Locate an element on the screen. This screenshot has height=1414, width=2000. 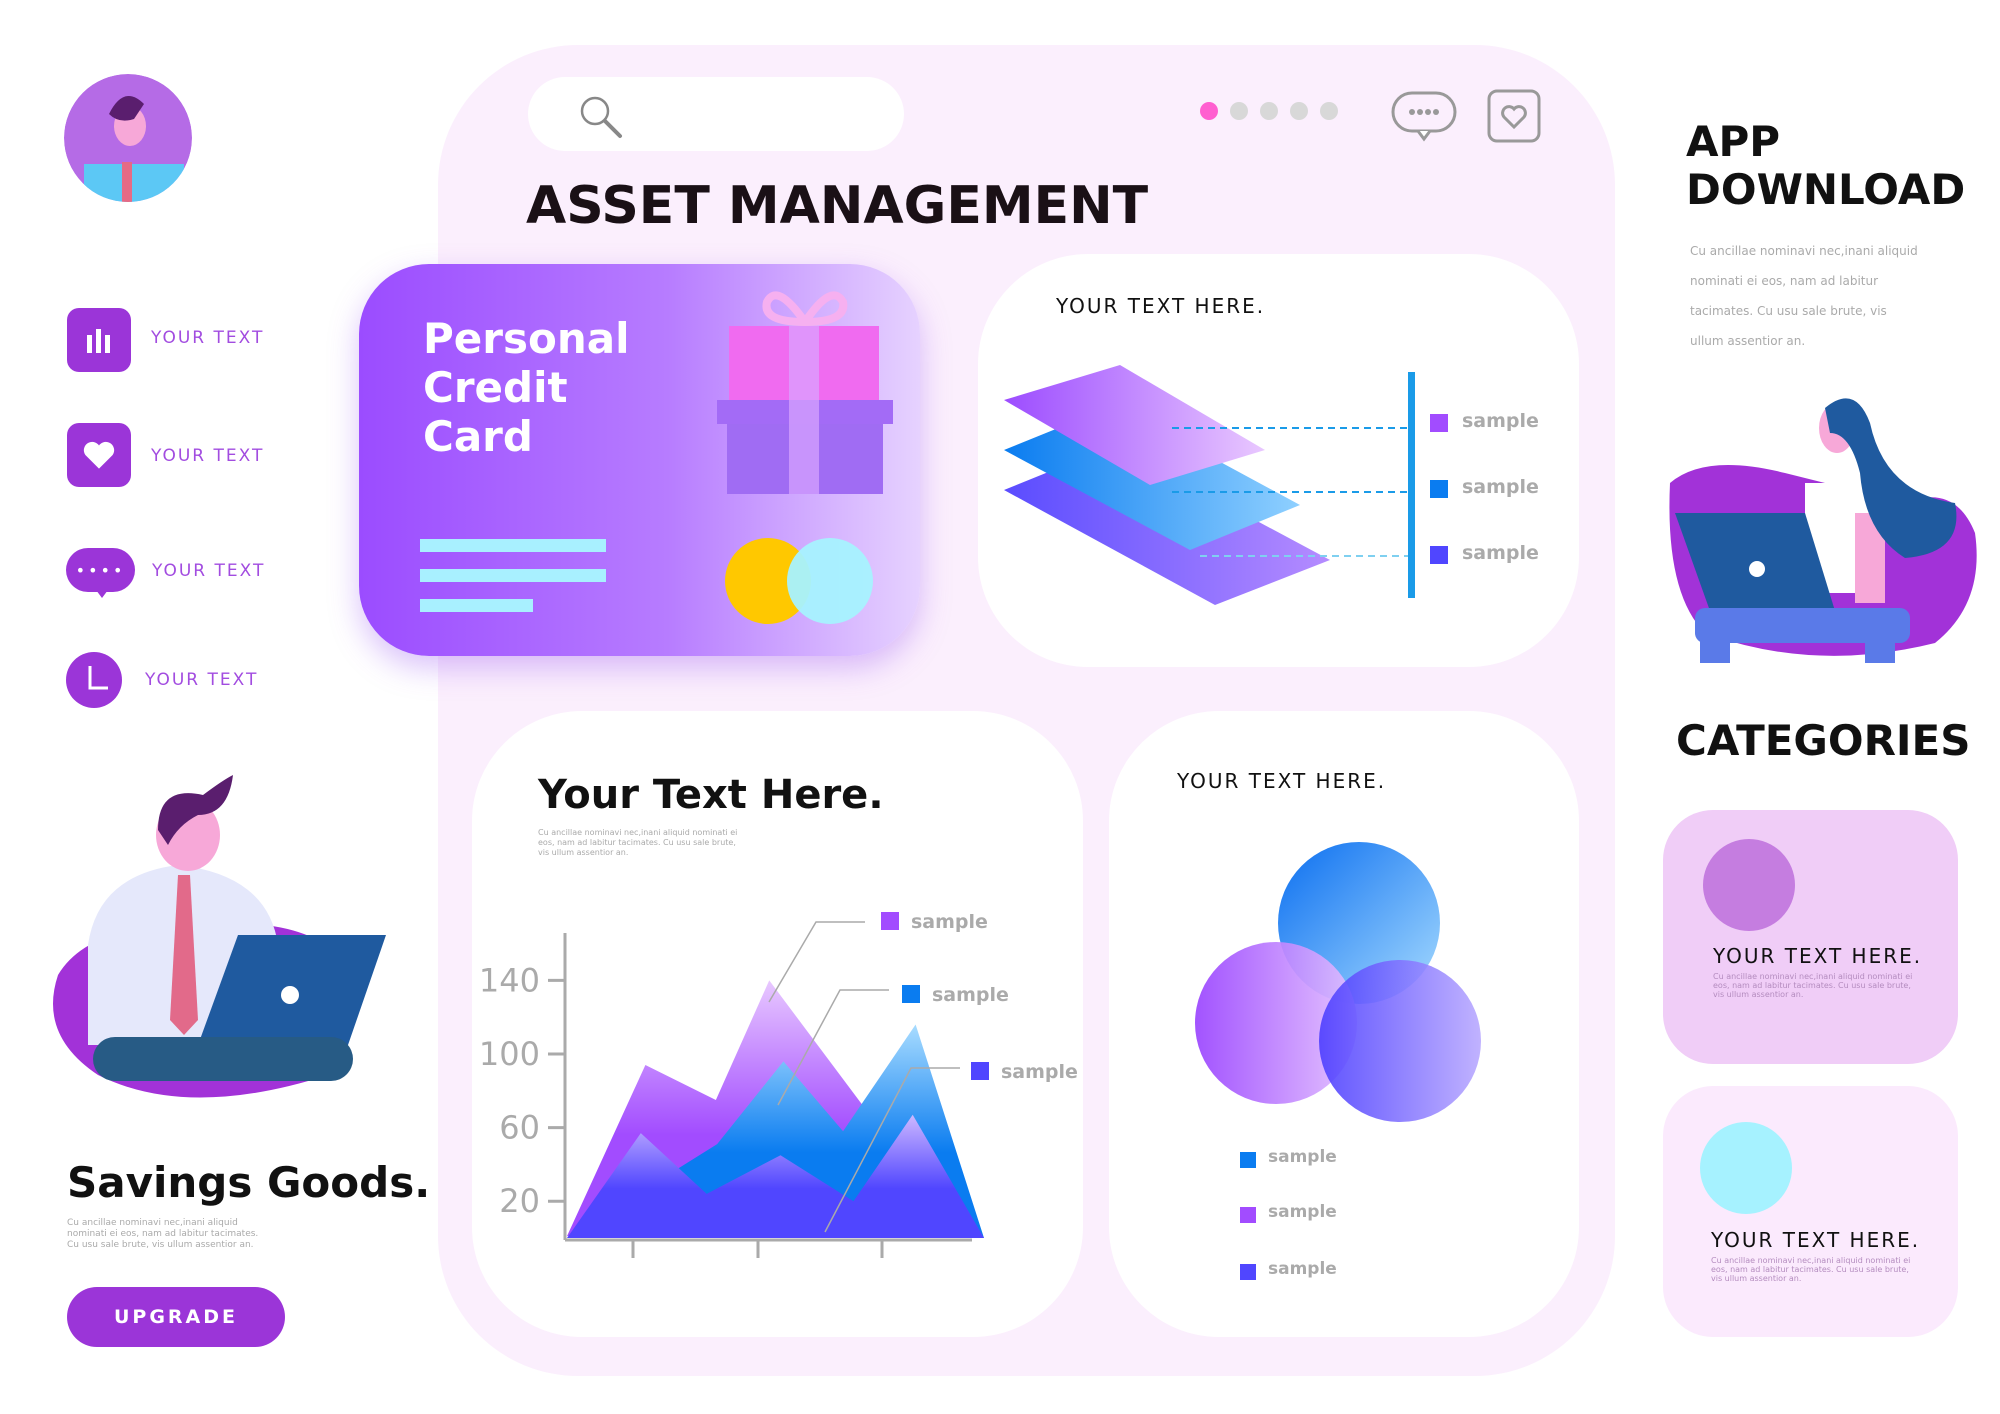
y-tick-label: 140 is located at coordinates (509, 980).